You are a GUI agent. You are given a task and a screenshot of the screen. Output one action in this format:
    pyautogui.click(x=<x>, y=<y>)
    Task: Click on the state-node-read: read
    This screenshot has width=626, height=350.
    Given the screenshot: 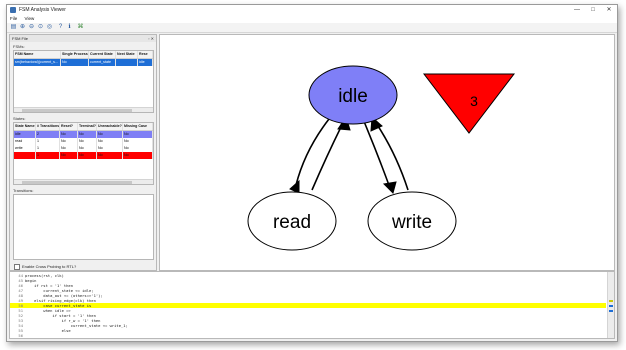 What is the action you would take?
    pyautogui.click(x=292, y=221)
    